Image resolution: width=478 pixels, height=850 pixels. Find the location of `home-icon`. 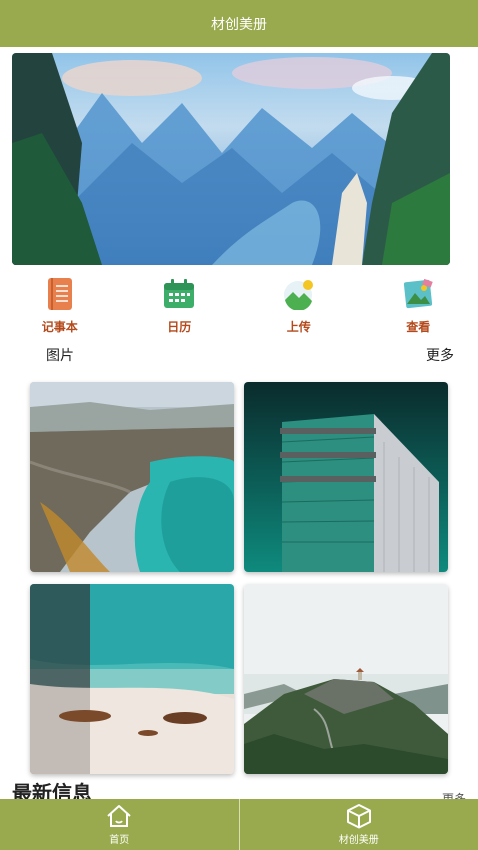

home-icon is located at coordinates (119, 816).